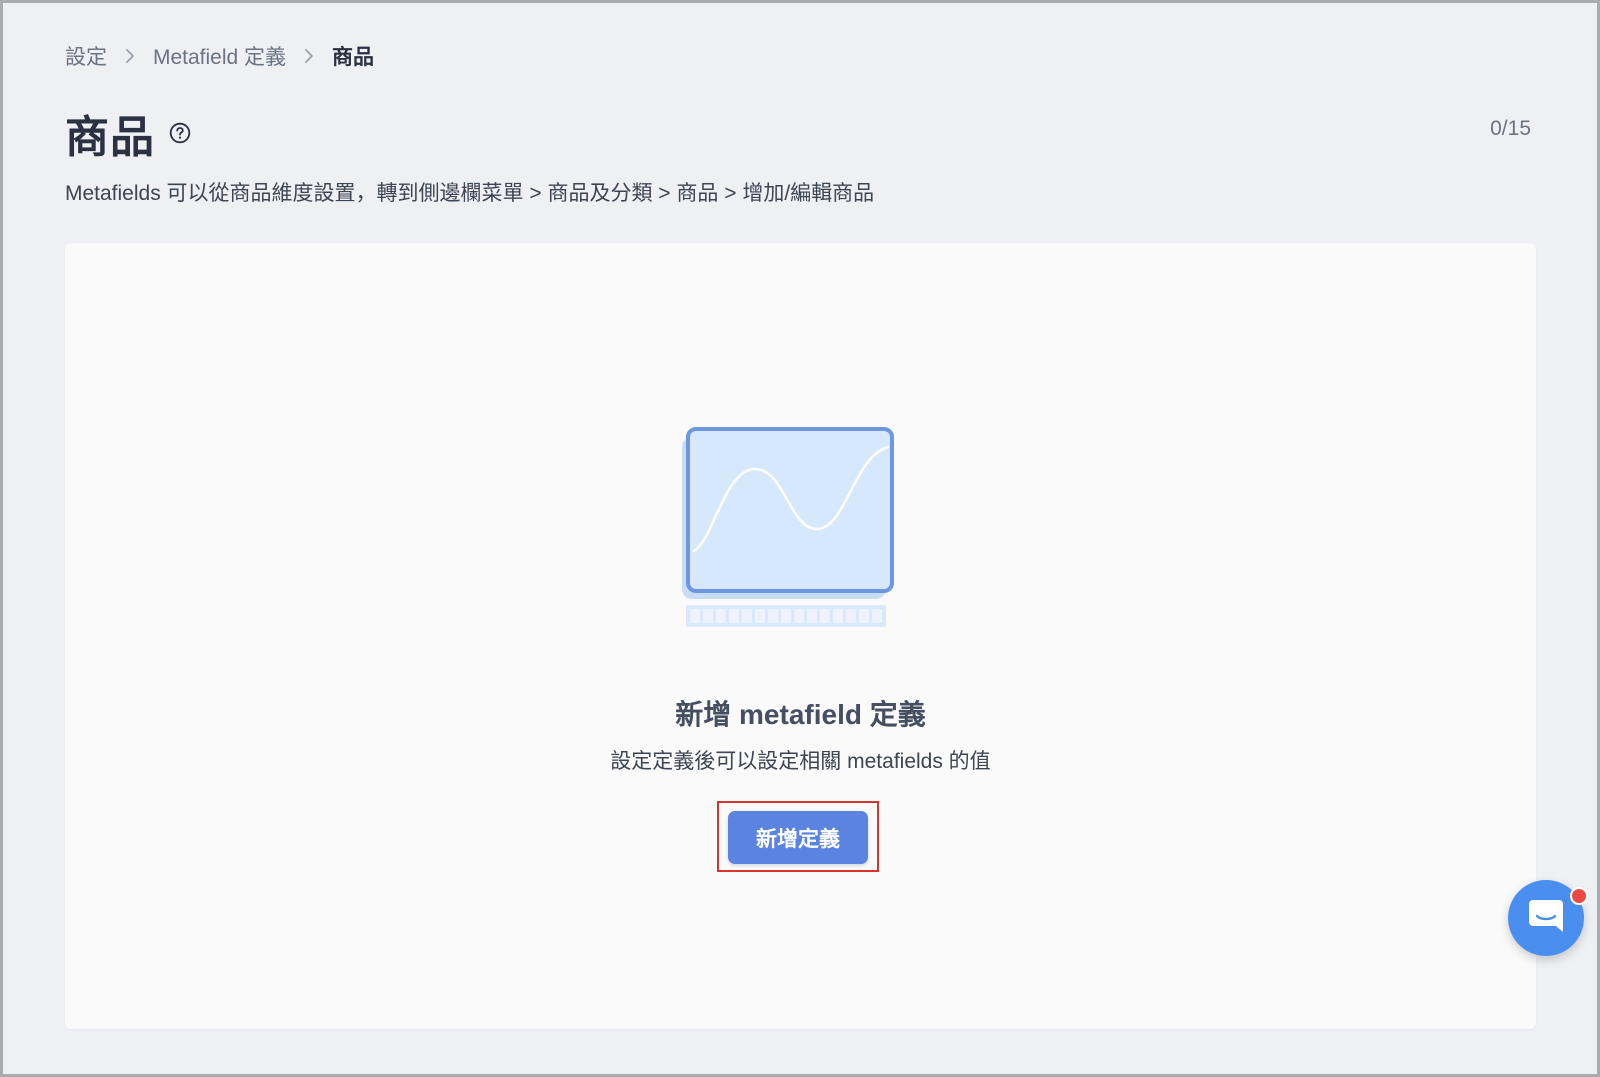 The height and width of the screenshot is (1077, 1600). I want to click on definition-counter: 0/15, so click(1510, 128).